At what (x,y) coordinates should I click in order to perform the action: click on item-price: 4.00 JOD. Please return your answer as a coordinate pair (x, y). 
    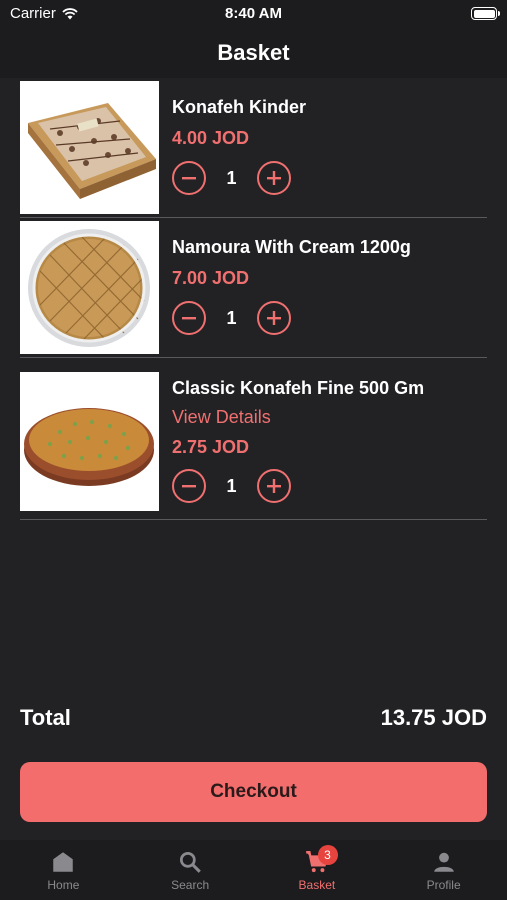
    Looking at the image, I should click on (211, 138).